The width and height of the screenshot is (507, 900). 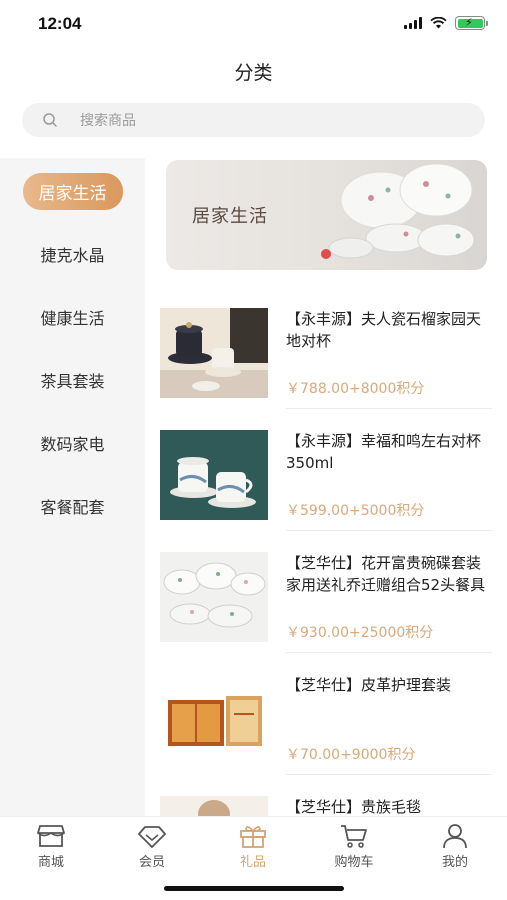 I want to click on sidebar-item-tea-sets: 茶具套装, so click(x=72, y=380).